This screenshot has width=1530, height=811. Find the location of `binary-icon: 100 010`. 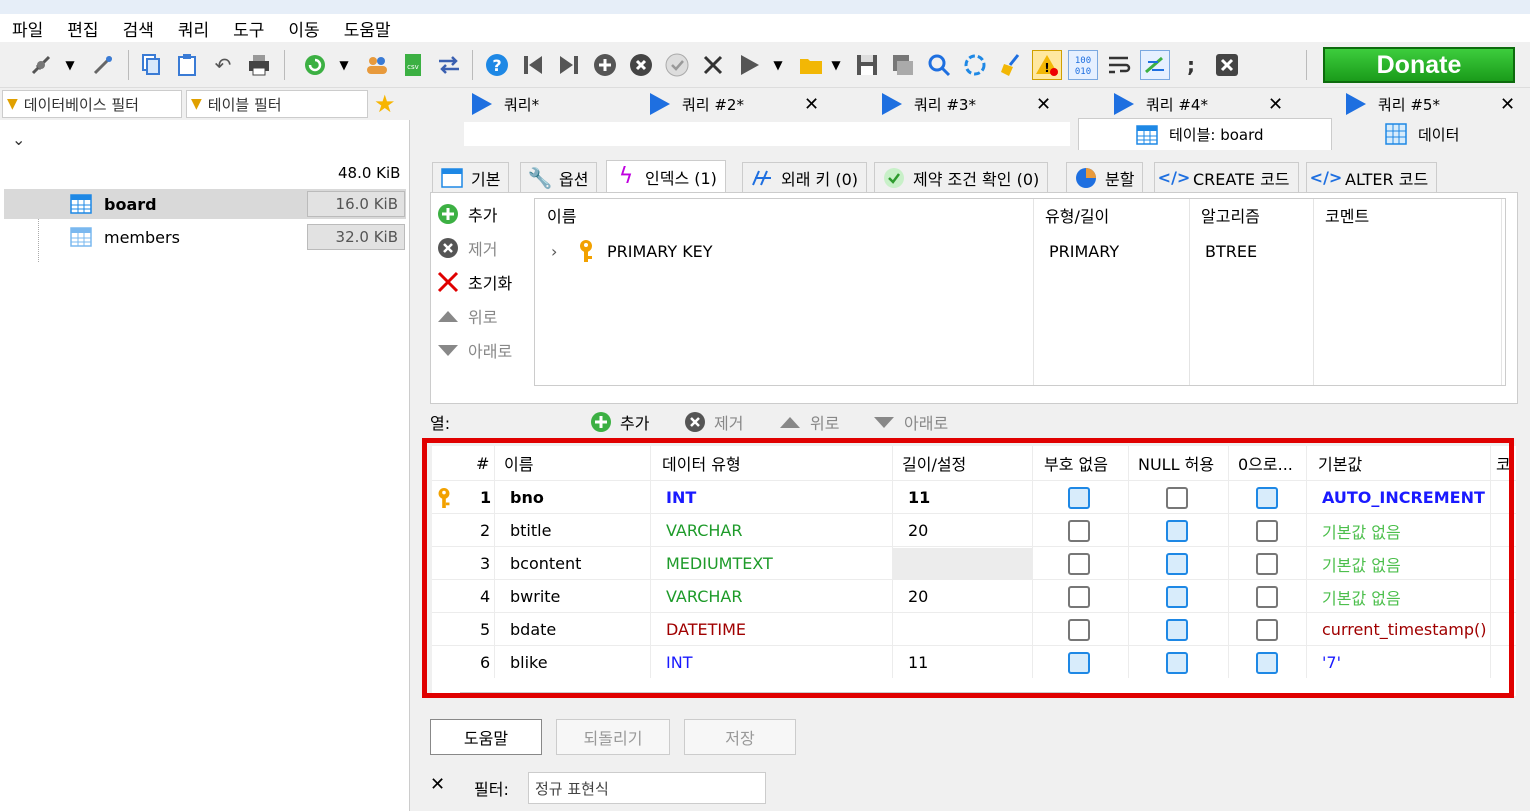

binary-icon: 100 010 is located at coordinates (1083, 65).